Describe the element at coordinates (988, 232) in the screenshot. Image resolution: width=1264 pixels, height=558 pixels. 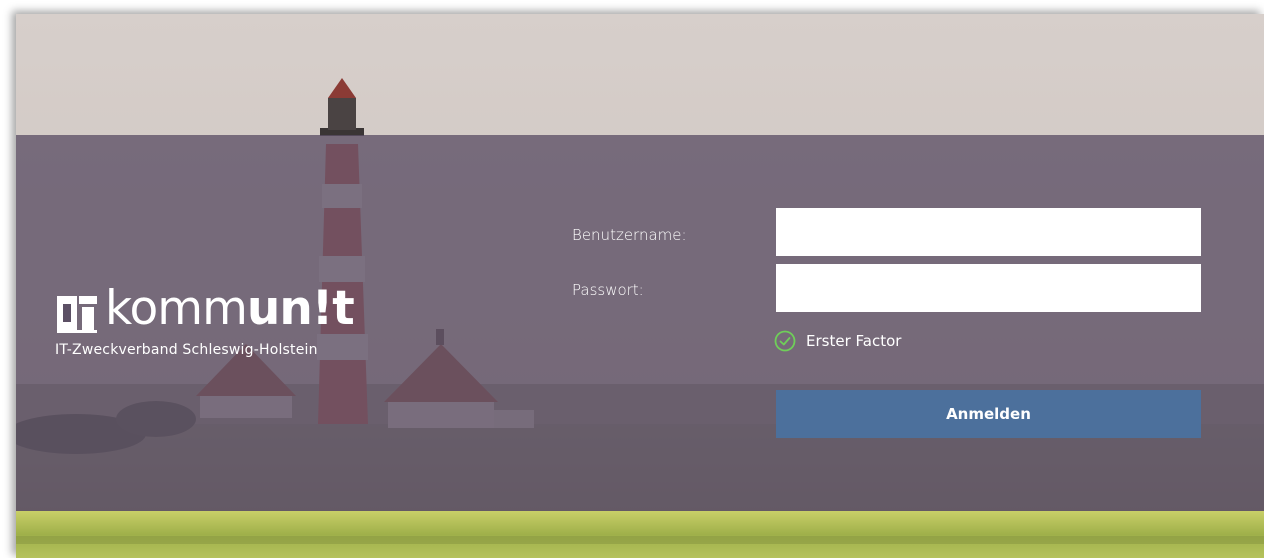
I see `username-input` at that location.